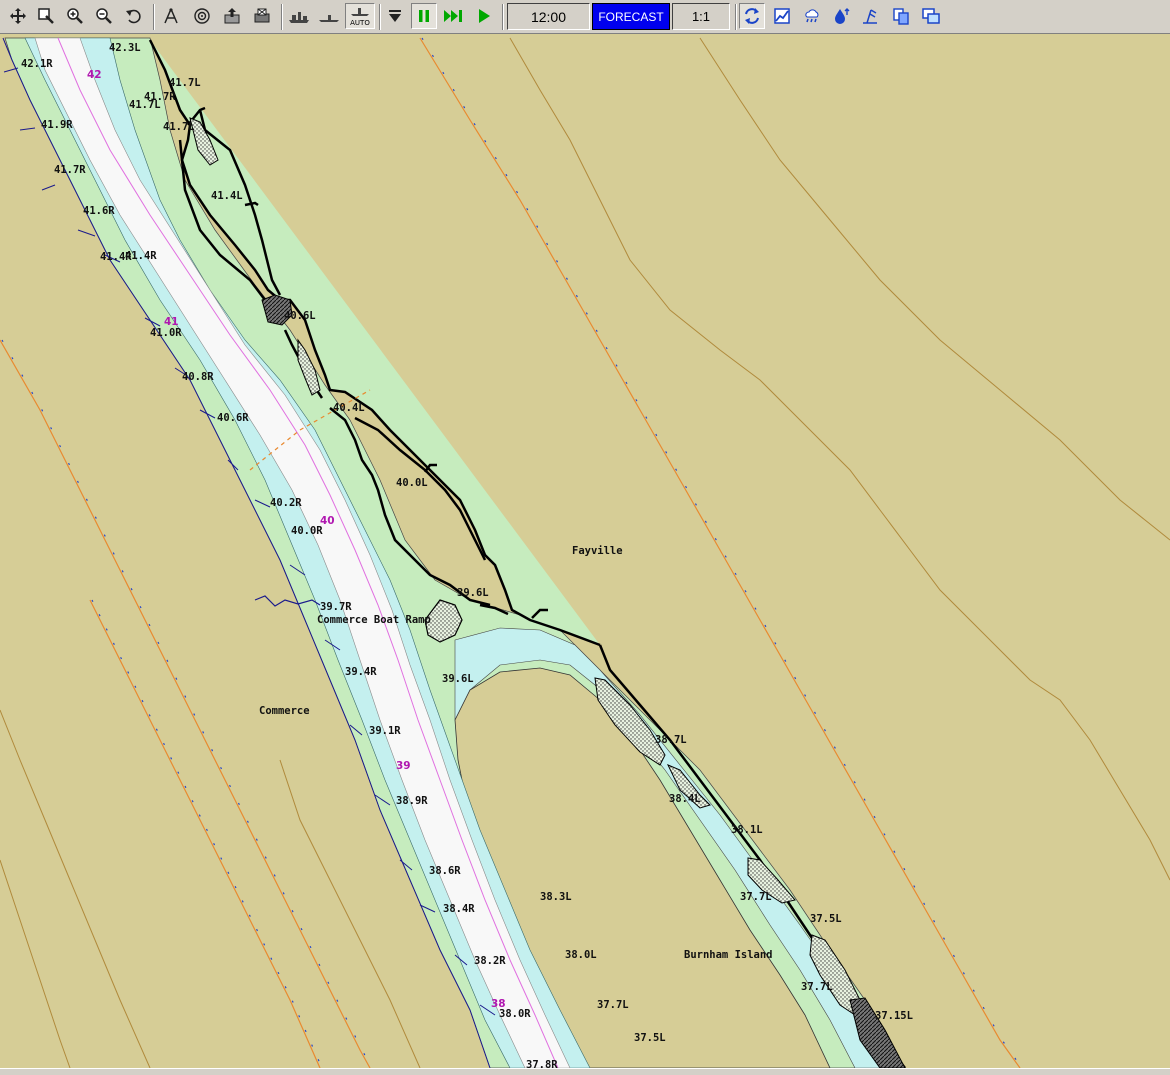 The width and height of the screenshot is (1170, 1075). Describe the element at coordinates (232, 16) in the screenshot. I see `export-icon` at that location.